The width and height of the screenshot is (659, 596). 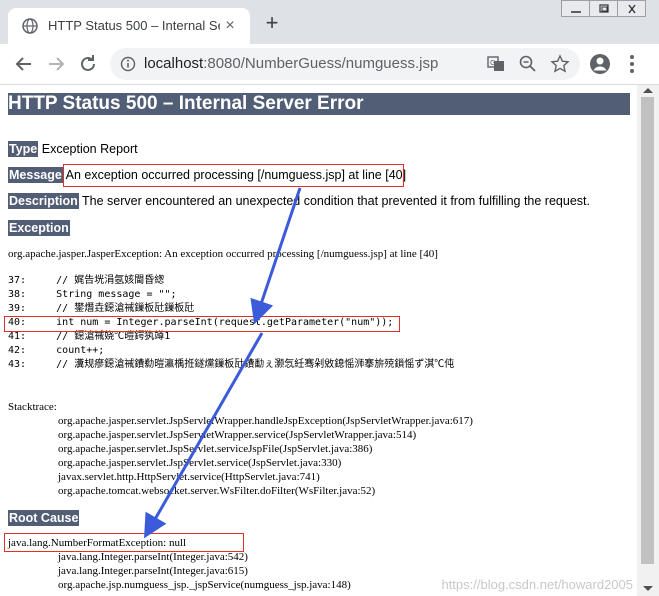 I want to click on tab-strip: HTTP Status 500 – Internal Ser × +, so click(x=329, y=22).